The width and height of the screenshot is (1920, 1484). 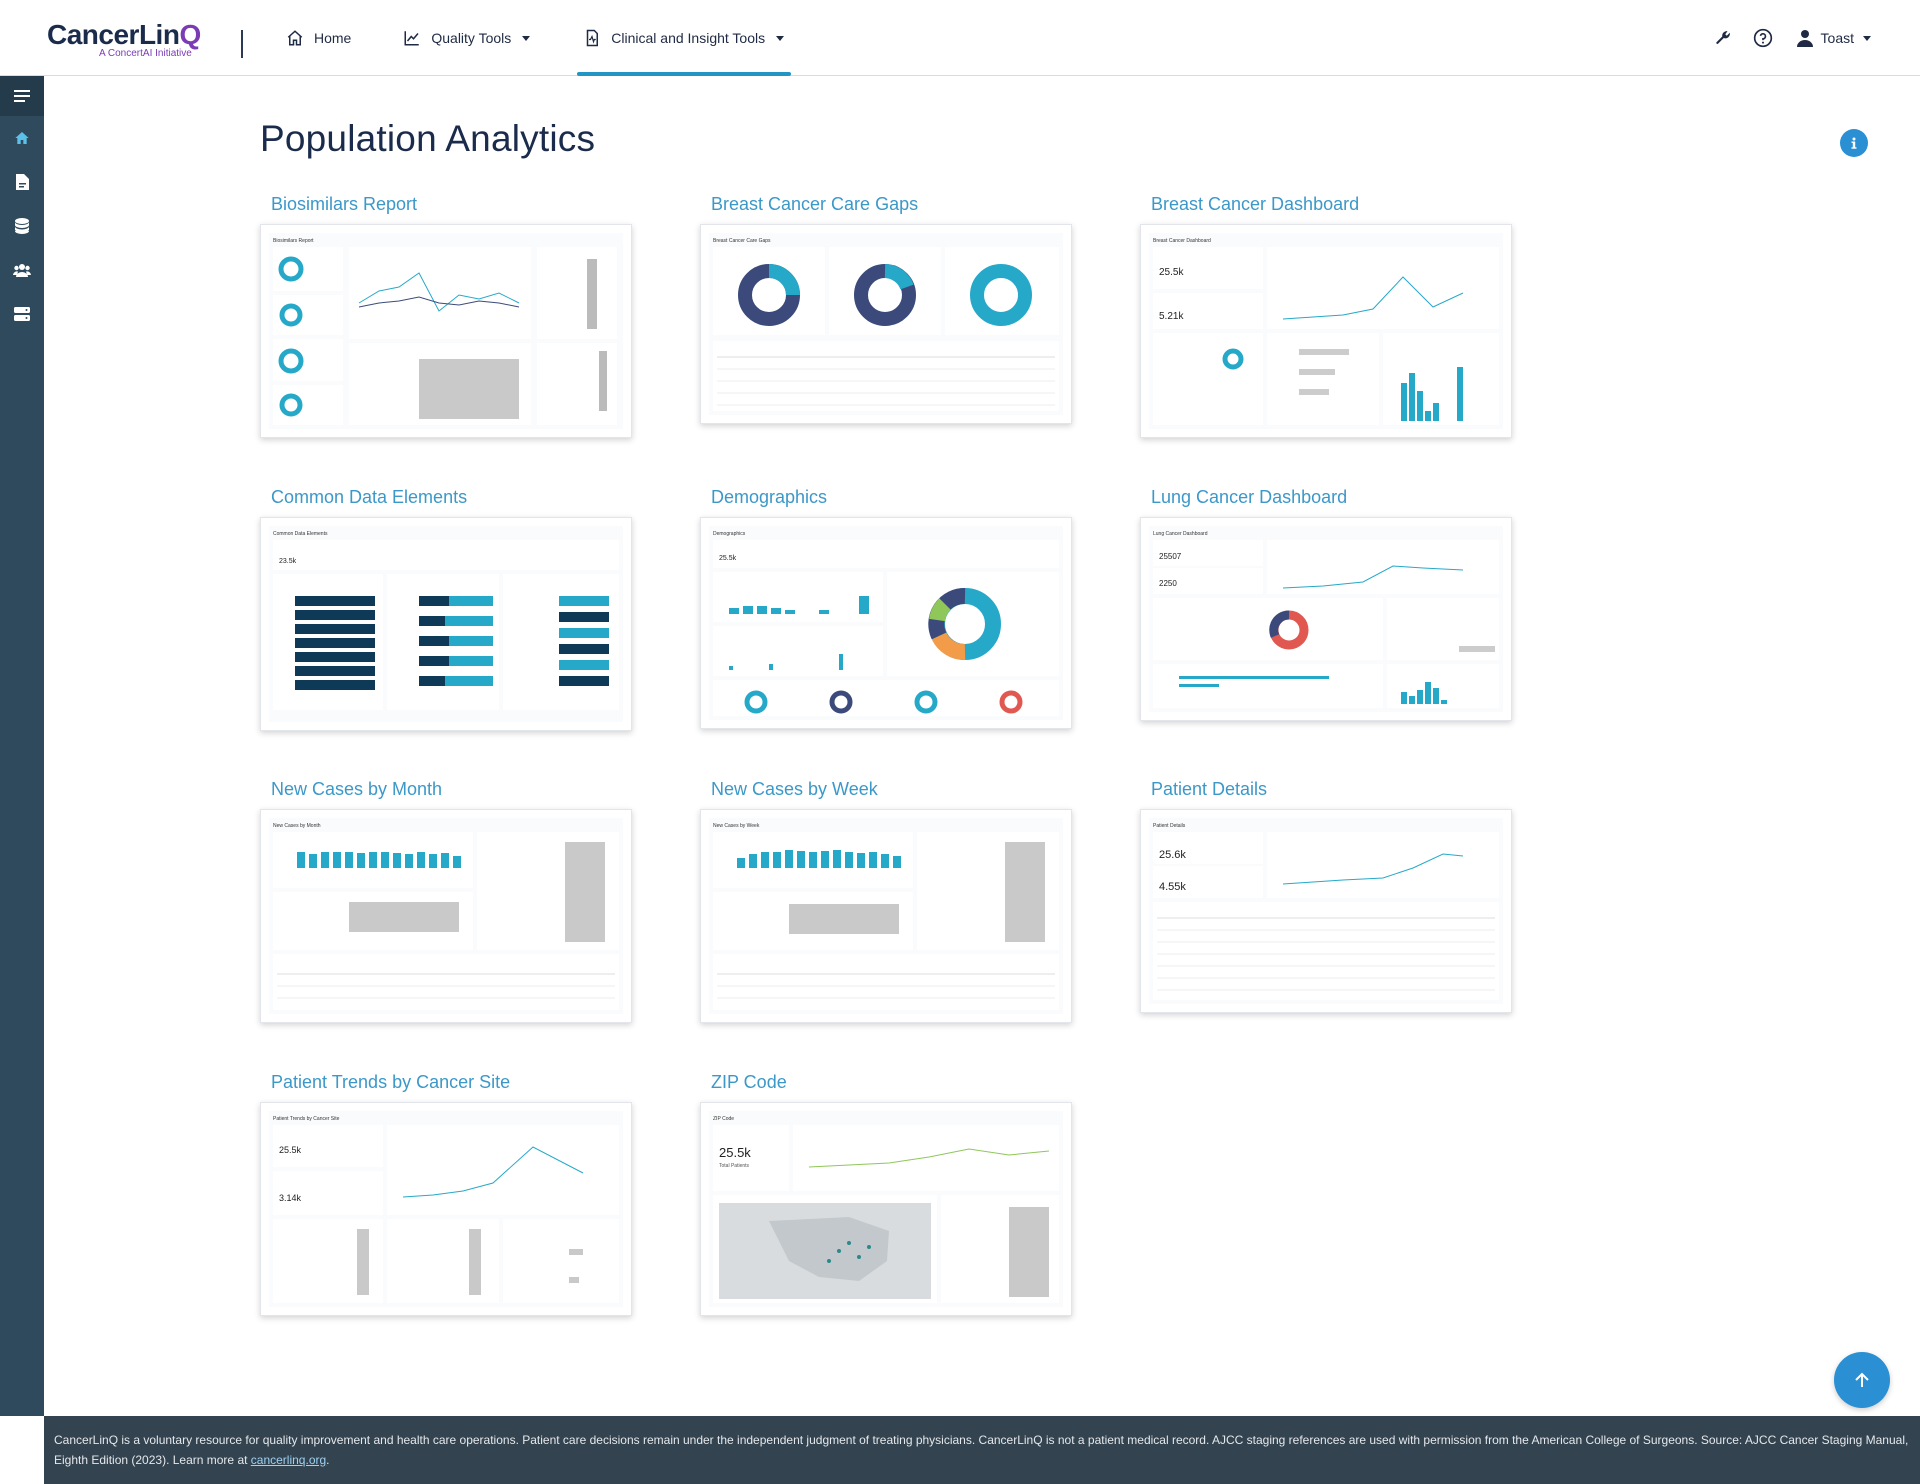 I want to click on breast-cancer-dashboard-thumbnail: Breast Cancer Dashboard 25.5k 5.21k, so click(x=1326, y=331).